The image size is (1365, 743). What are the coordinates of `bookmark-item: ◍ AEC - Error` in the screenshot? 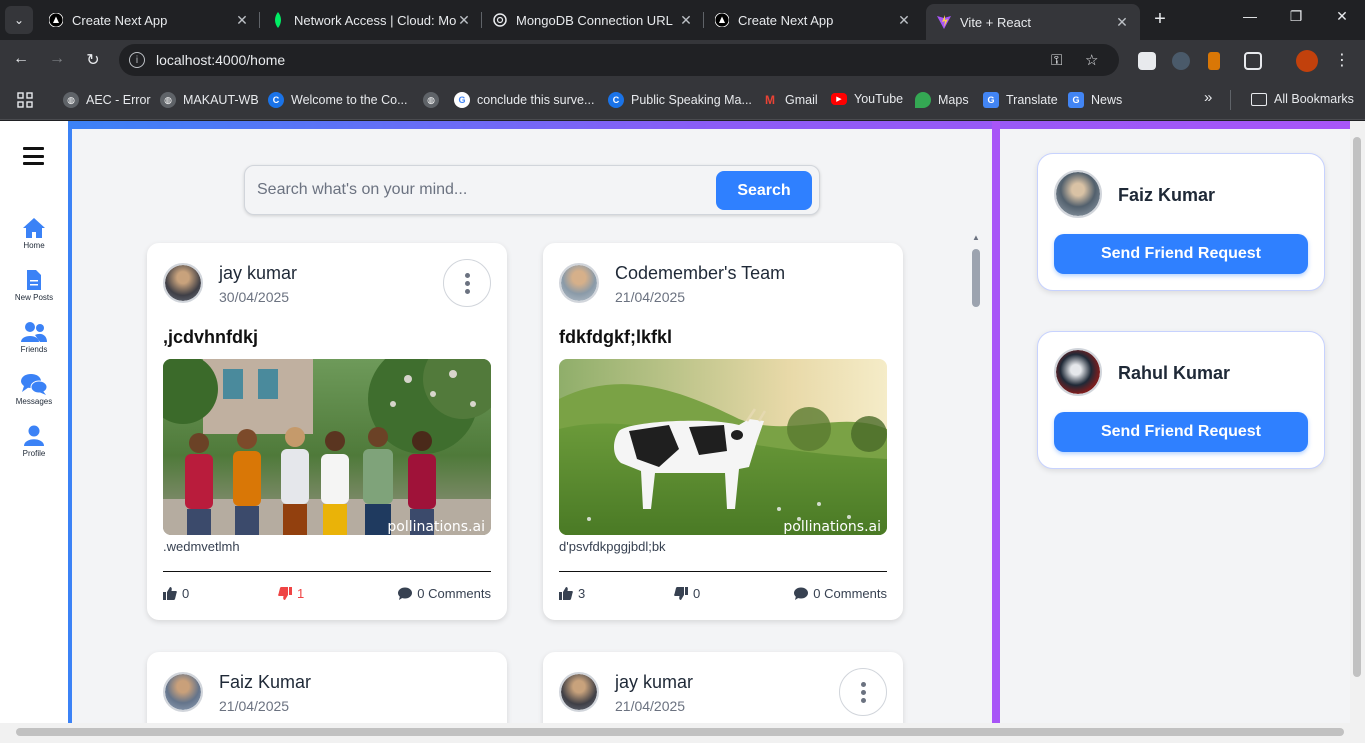 It's located at (107, 100).